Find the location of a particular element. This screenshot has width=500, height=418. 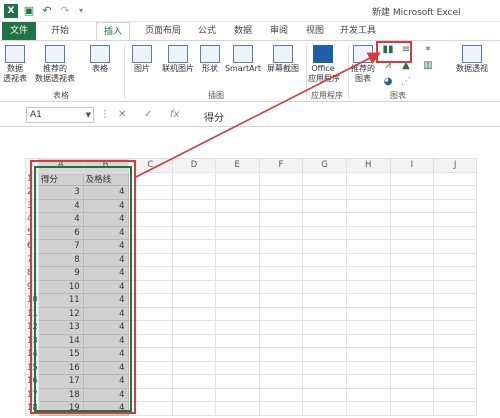

pivot-table-button: 数据 透视表 is located at coordinates (15, 64).